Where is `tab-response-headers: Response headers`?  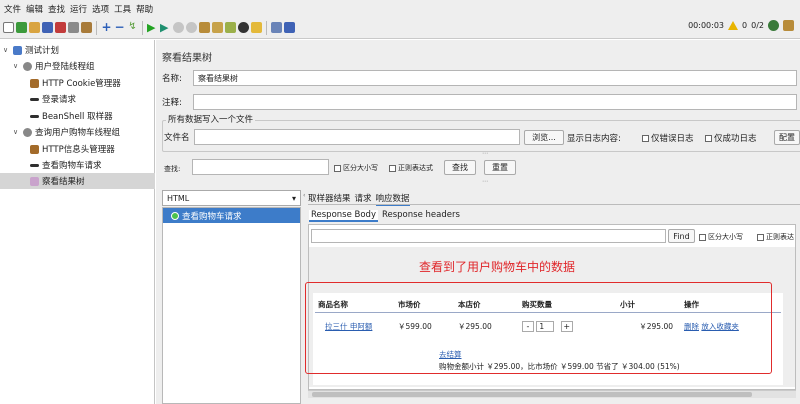
tab-response-headers: Response headers is located at coordinates (421, 216).